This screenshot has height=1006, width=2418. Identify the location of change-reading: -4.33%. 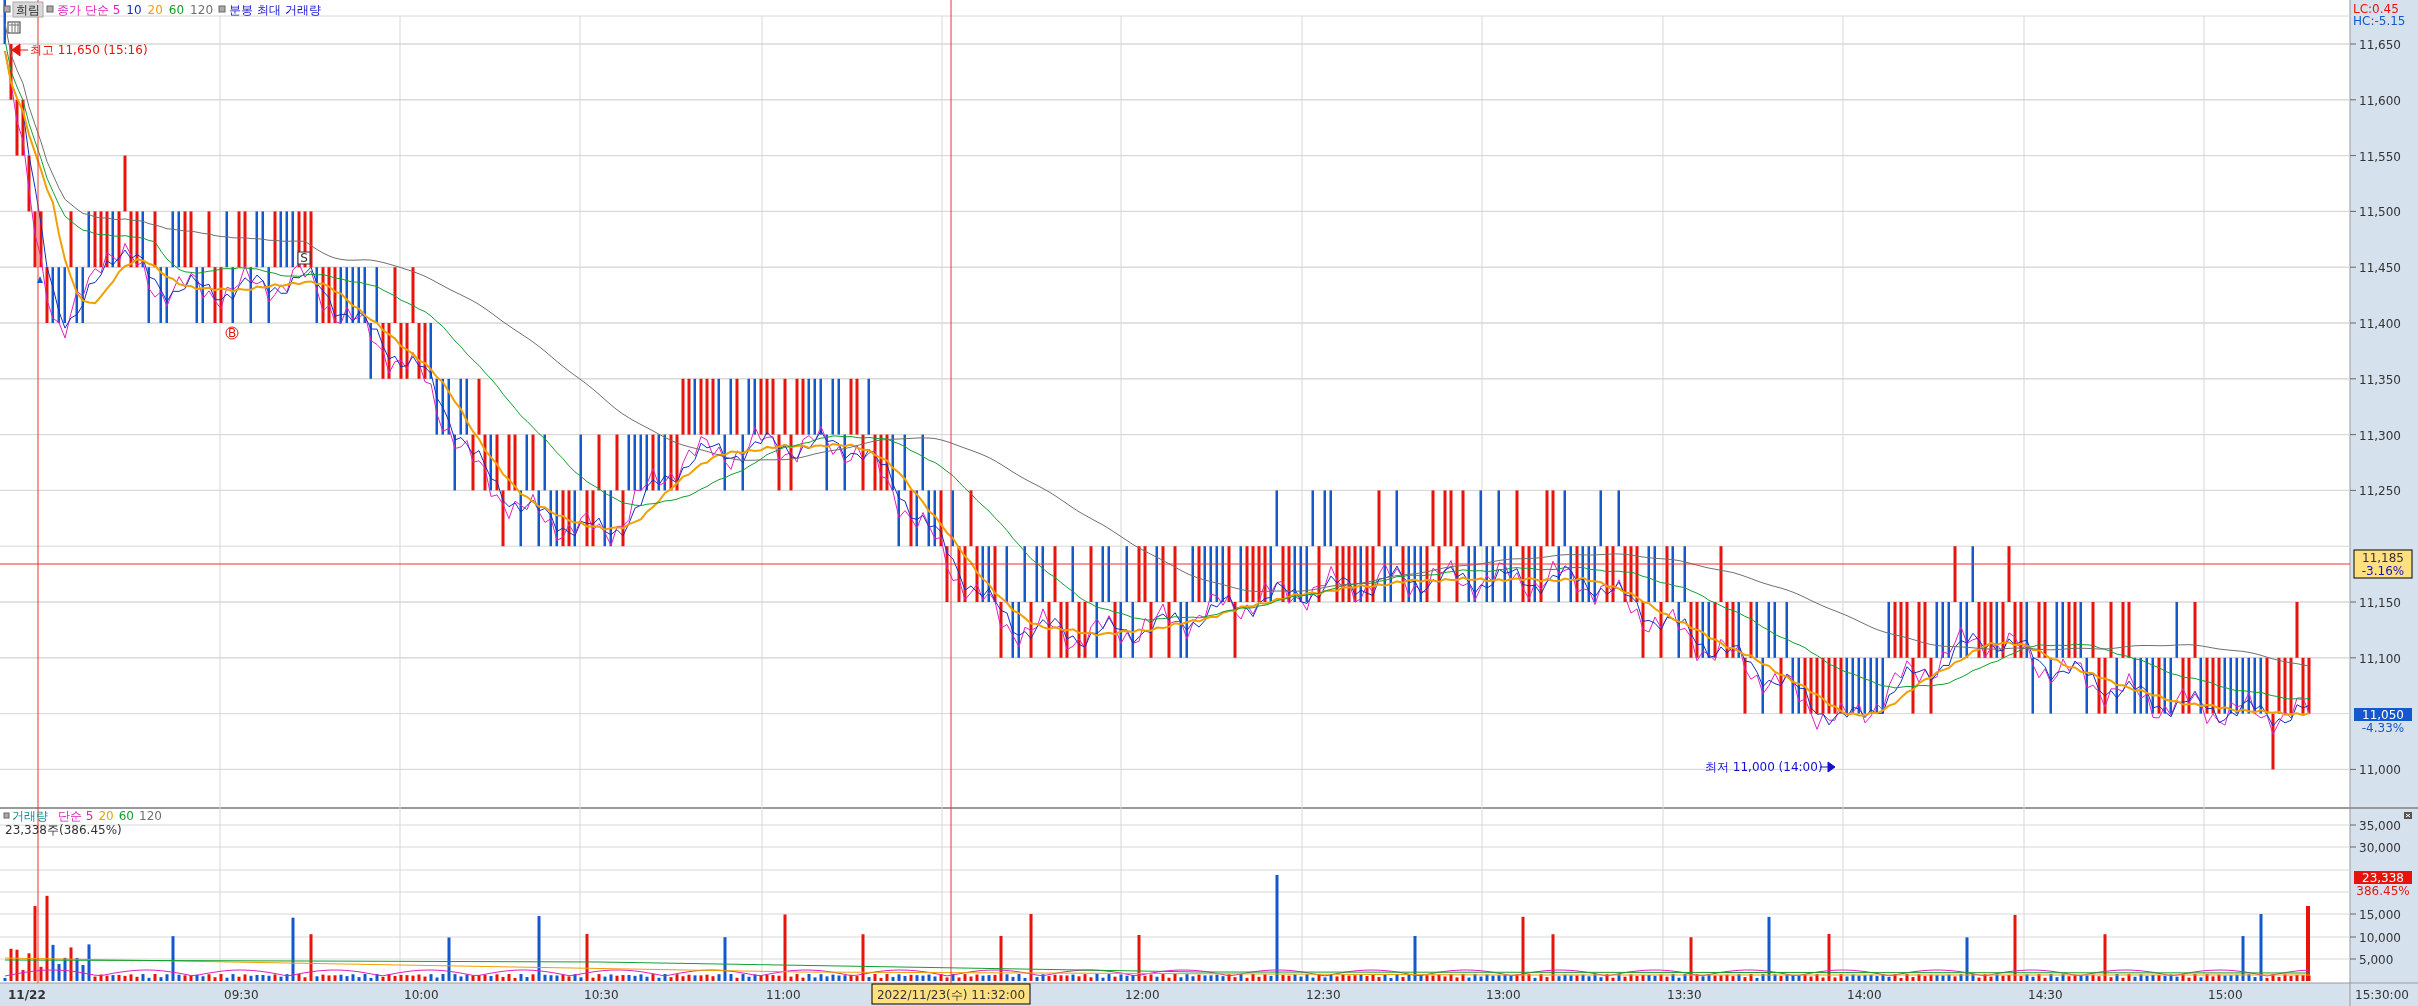
(2383, 728).